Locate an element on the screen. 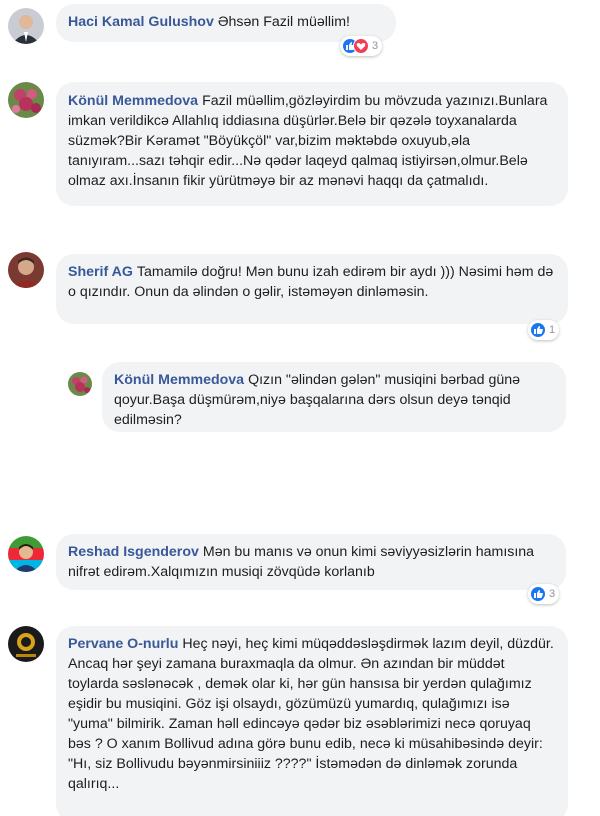 The height and width of the screenshot is (816, 600). avatar-child-flag-icon is located at coordinates (26, 554).